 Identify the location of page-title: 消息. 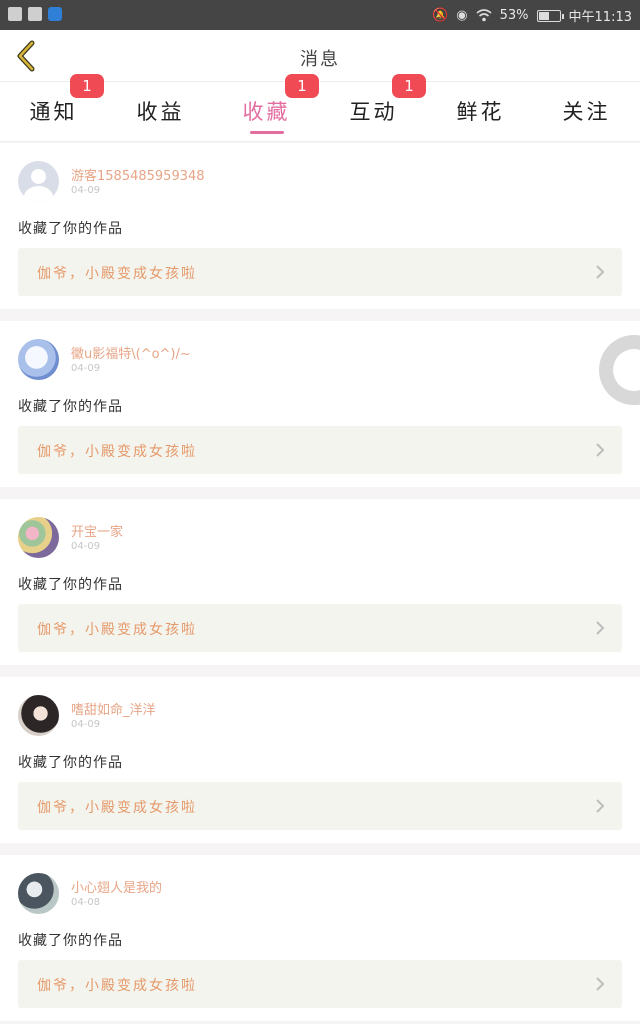
(320, 59).